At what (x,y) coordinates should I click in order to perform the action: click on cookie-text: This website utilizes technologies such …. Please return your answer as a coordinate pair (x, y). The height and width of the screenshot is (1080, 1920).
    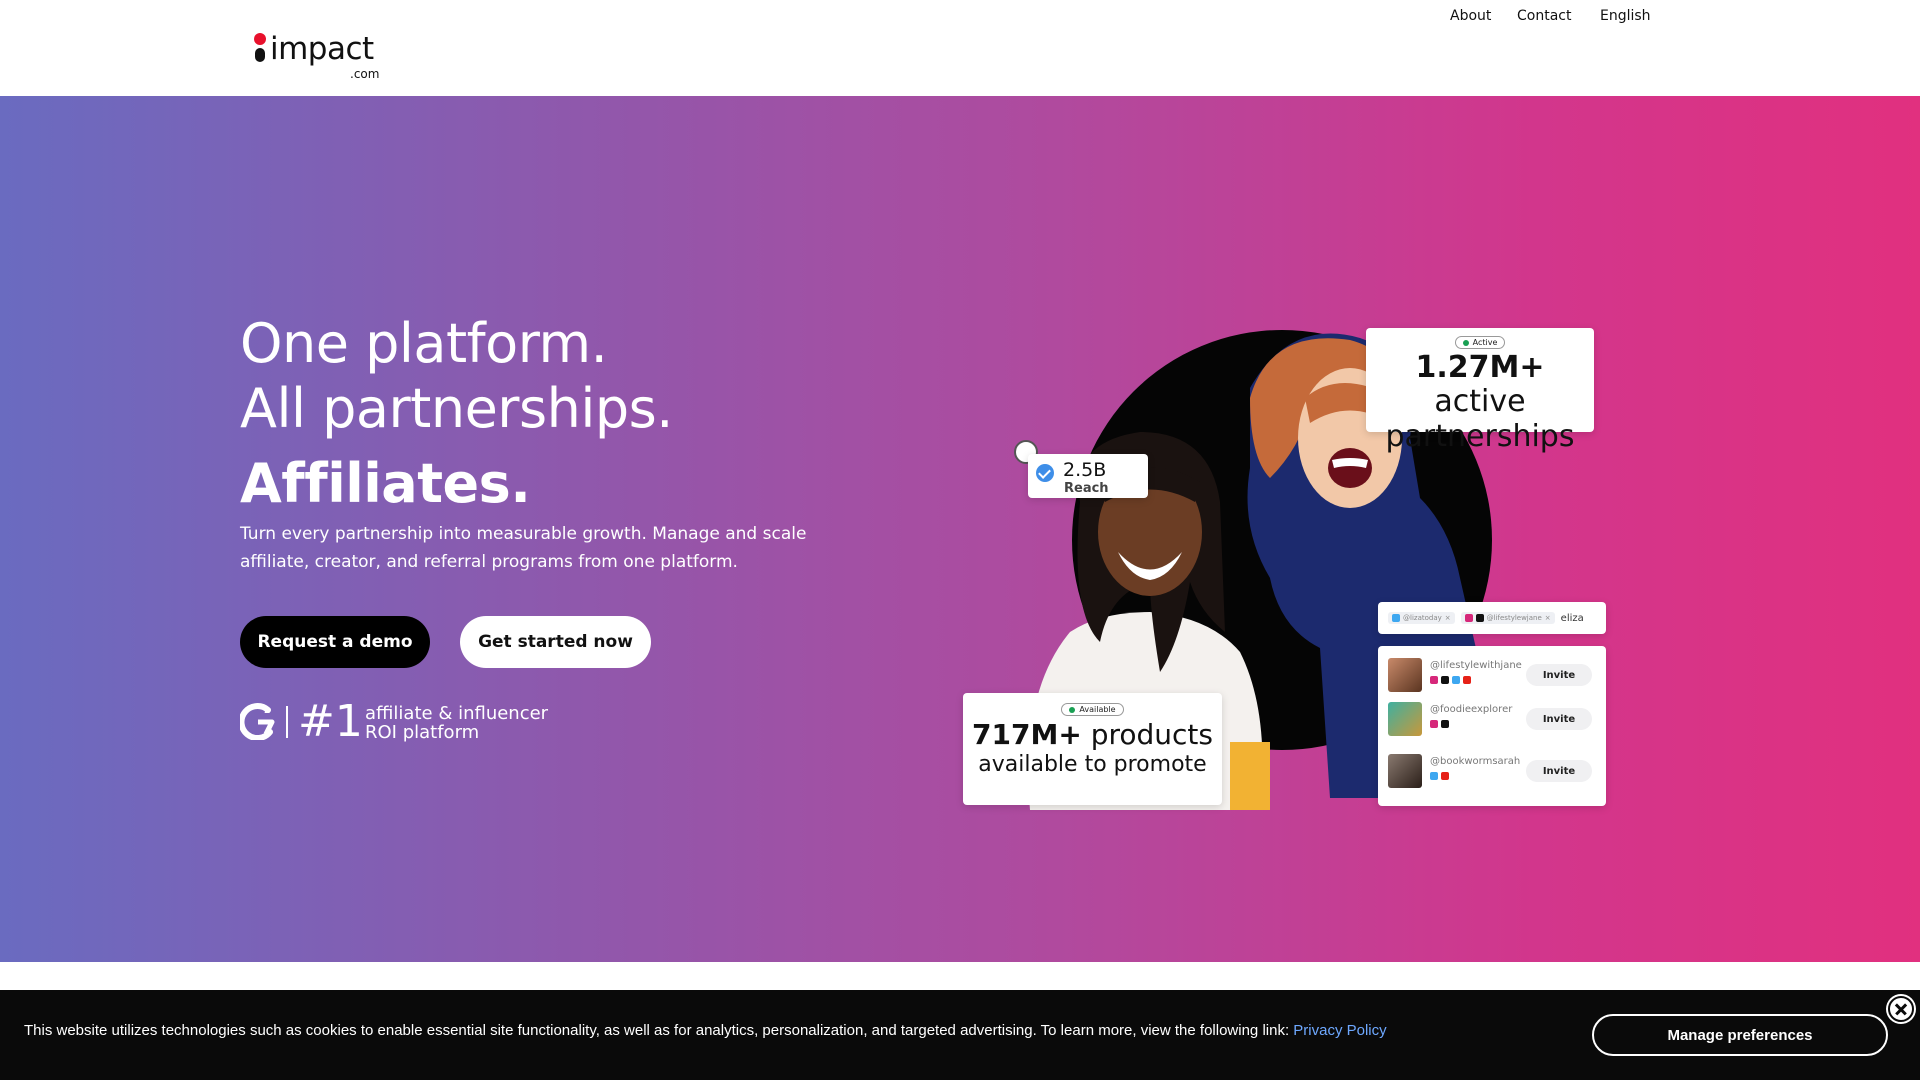
    Looking at the image, I should click on (659, 1030).